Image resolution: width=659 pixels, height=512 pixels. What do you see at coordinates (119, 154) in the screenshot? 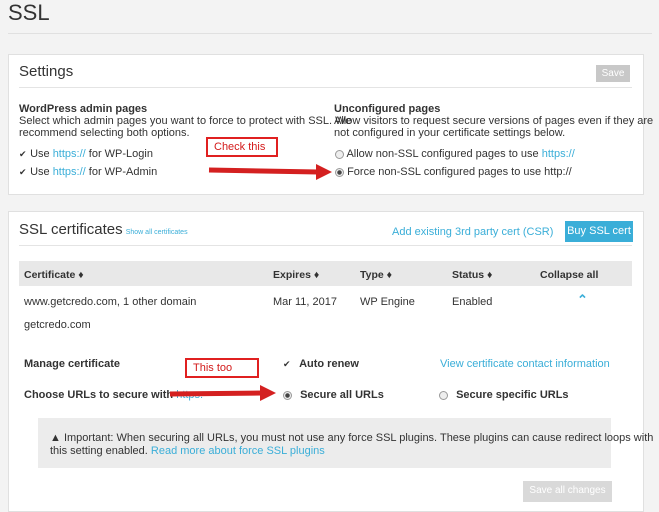
I see `wp-login-label-post: for WP-Login` at bounding box center [119, 154].